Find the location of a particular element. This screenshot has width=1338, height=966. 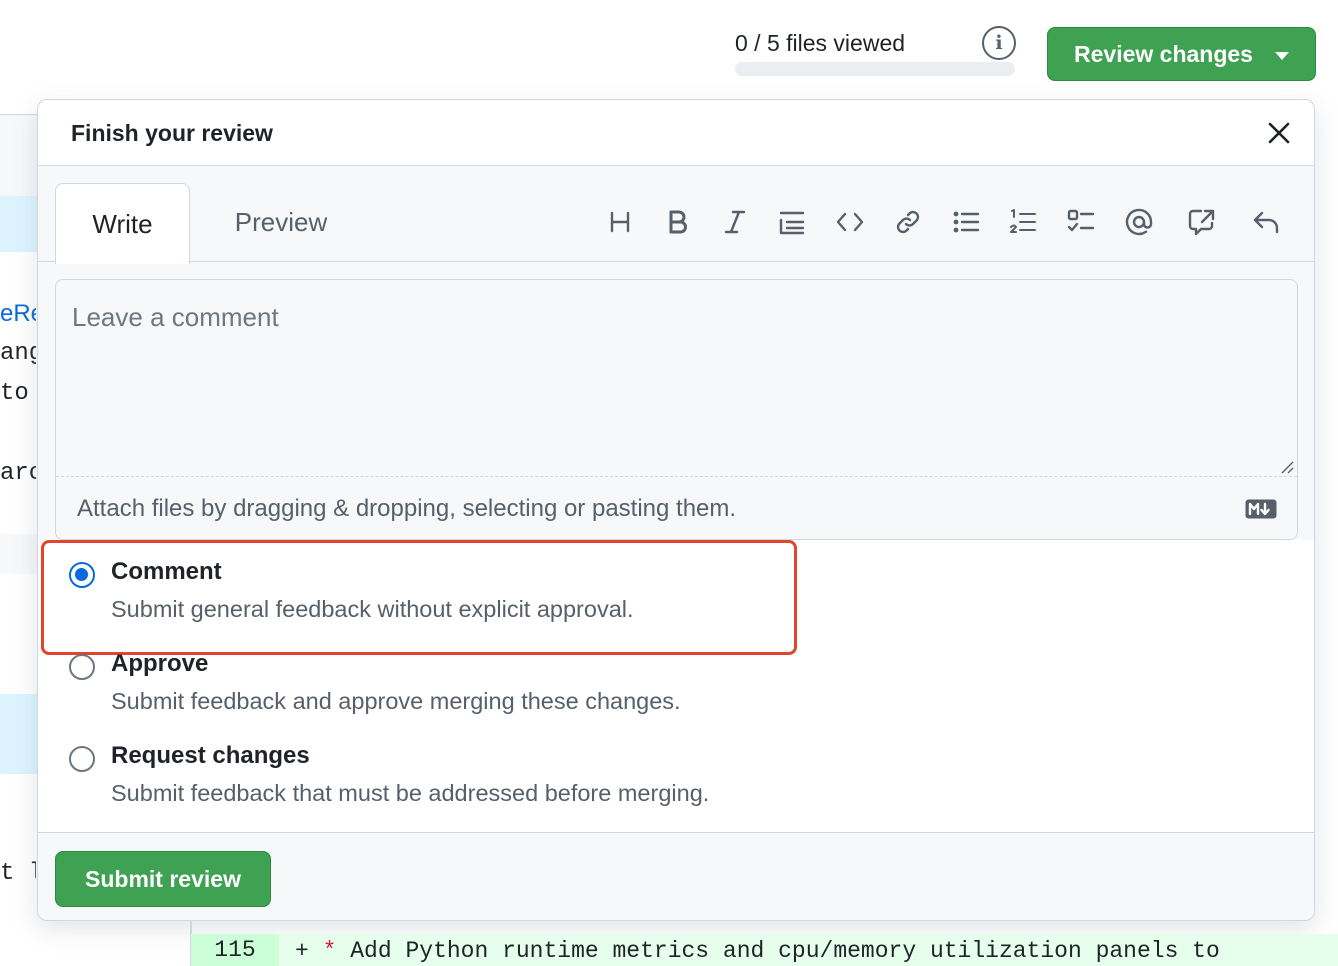

close-icon is located at coordinates (1279, 133).